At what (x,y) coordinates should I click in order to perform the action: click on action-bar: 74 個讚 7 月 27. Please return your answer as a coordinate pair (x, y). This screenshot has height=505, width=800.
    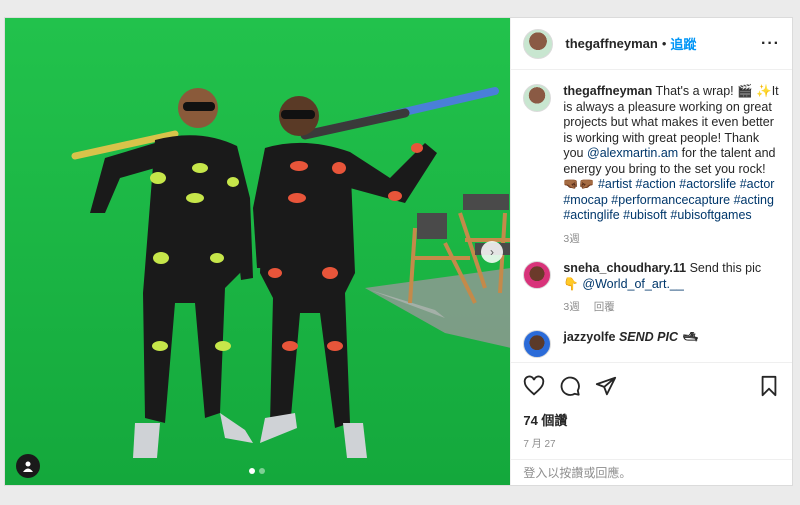
    Looking at the image, I should click on (651, 410).